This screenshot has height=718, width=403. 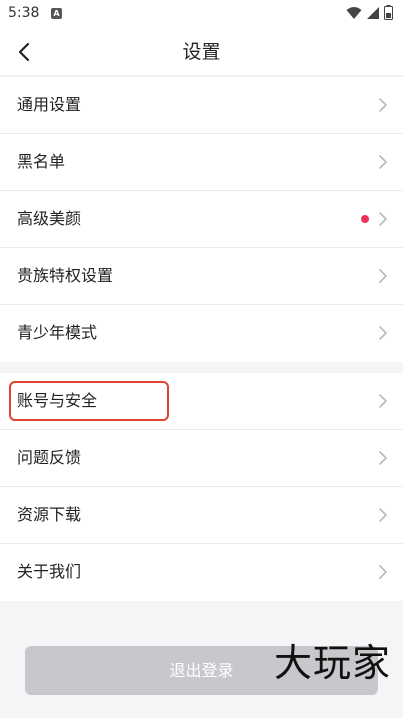 I want to click on signal-icon, so click(x=373, y=12).